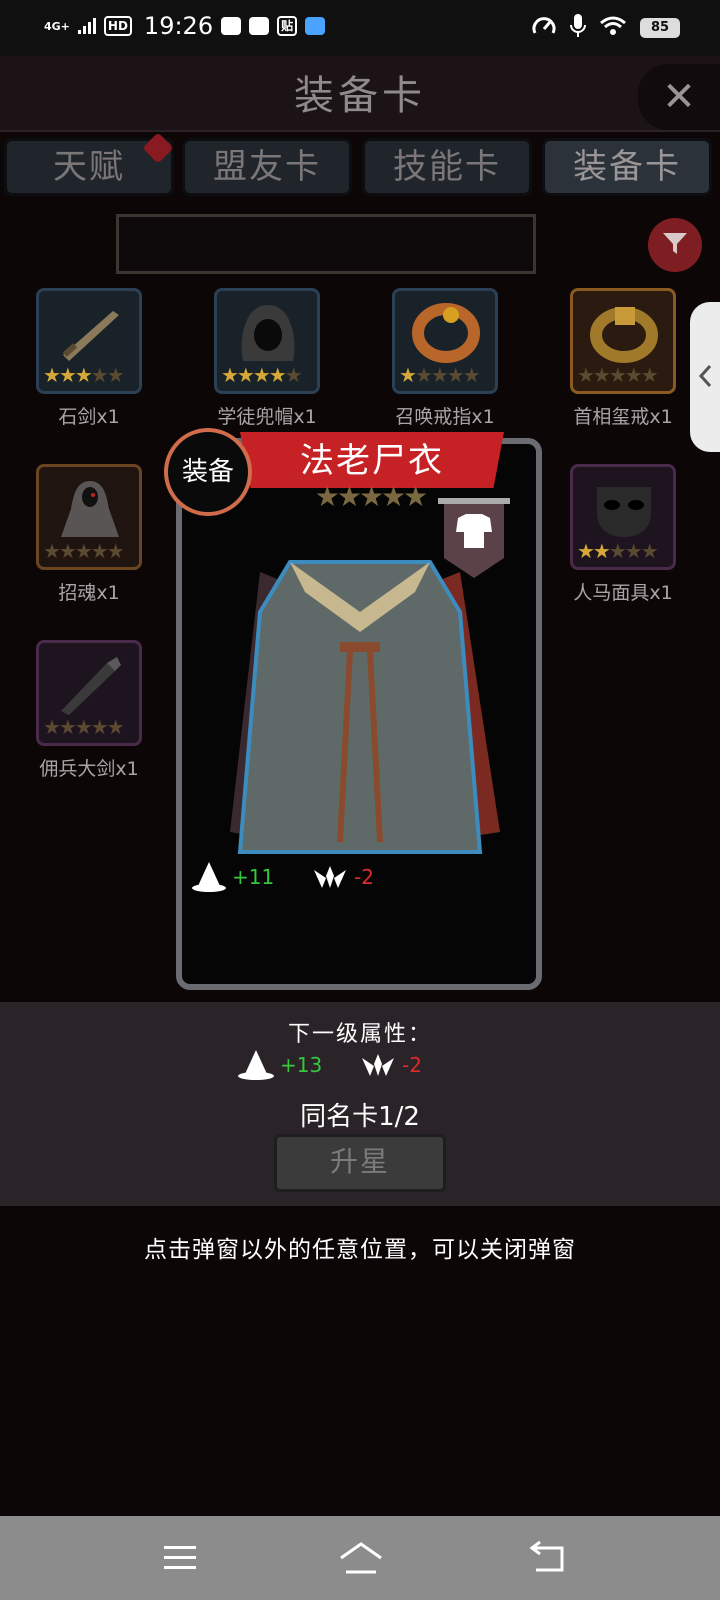  I want to click on card-stat-magic: +11, so click(233, 877).